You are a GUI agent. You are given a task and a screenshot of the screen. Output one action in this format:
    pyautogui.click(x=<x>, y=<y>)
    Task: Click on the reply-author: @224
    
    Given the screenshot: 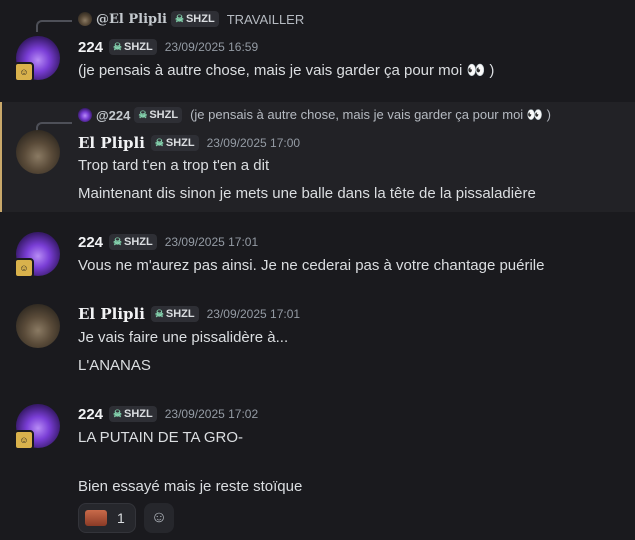 What is the action you would take?
    pyautogui.click(x=113, y=115)
    